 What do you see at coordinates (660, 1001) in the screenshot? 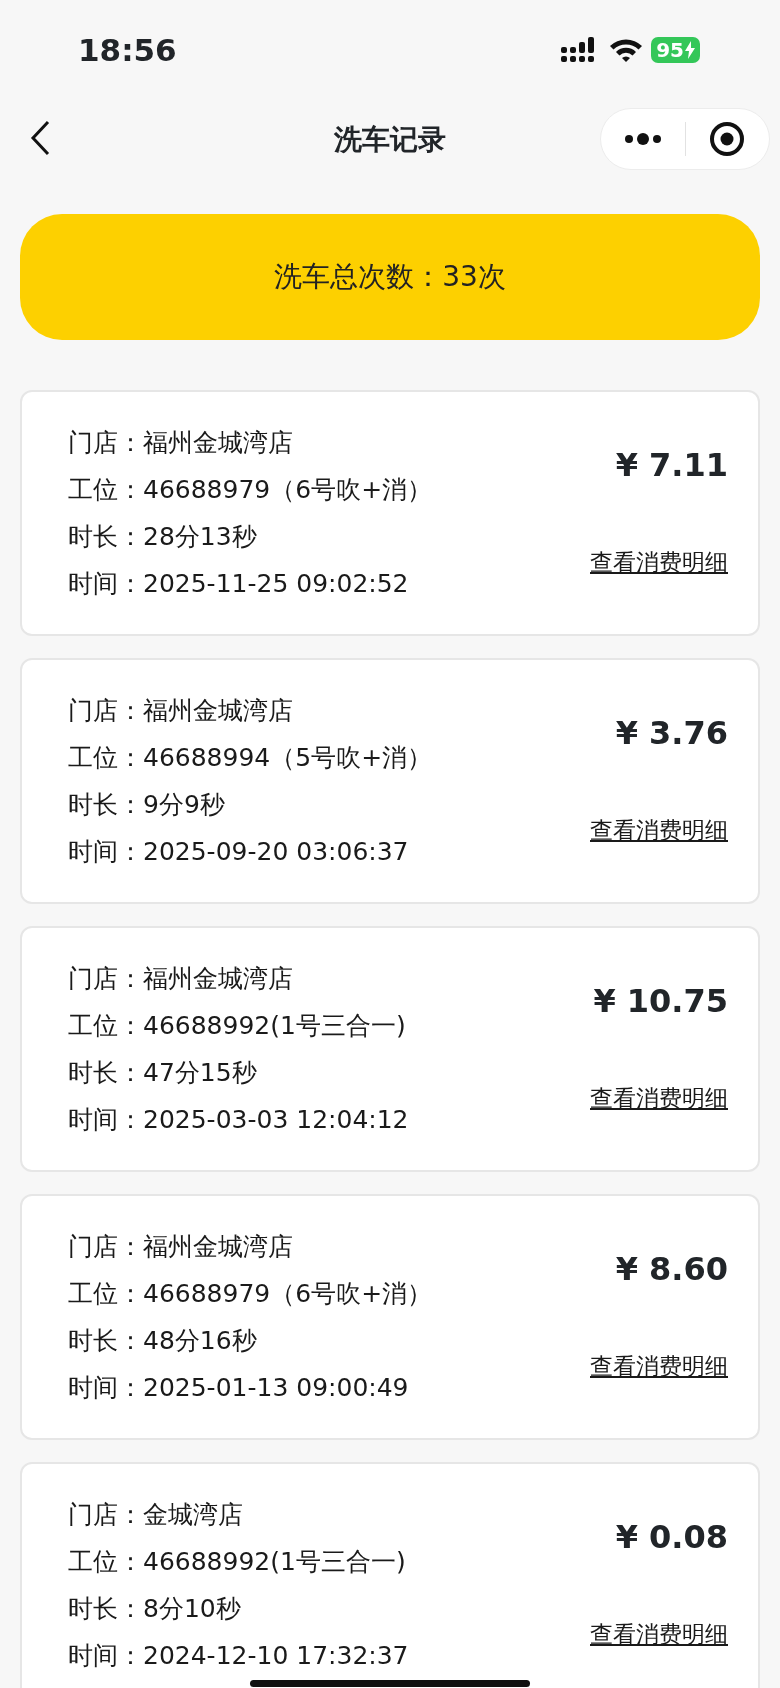
I see `amount: ¥ 10.75` at bounding box center [660, 1001].